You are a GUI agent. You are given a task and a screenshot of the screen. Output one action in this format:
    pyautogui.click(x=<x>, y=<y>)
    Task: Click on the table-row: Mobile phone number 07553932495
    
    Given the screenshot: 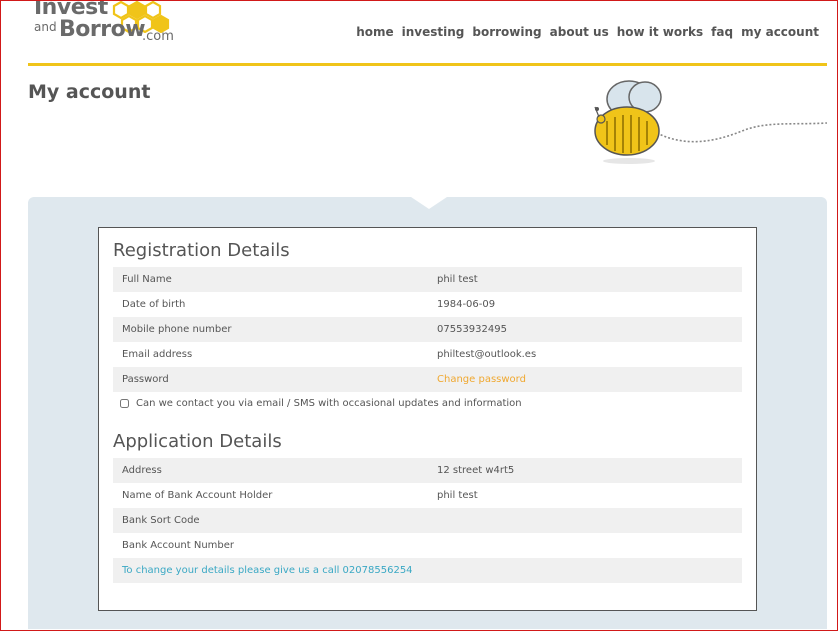 What is the action you would take?
    pyautogui.click(x=427, y=329)
    